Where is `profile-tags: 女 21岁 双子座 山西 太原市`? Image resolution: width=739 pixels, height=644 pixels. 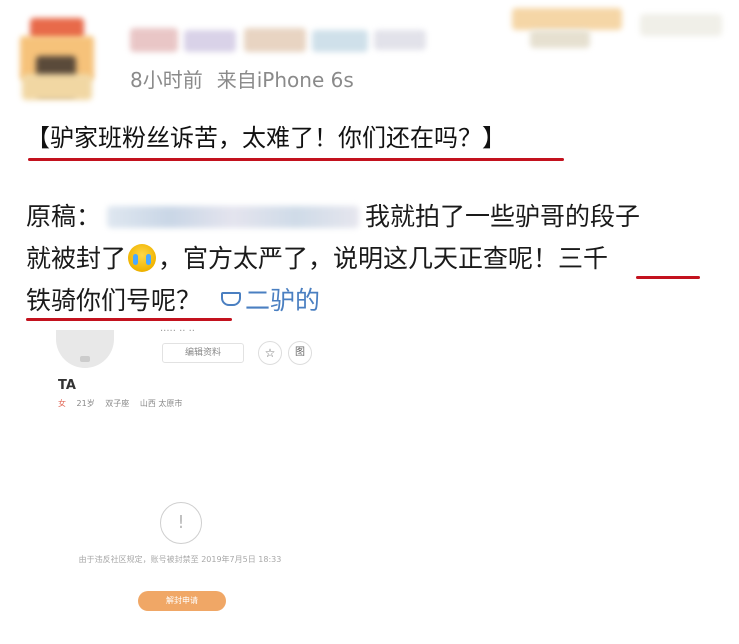
profile-tags: 女 21岁 双子座 山西 太原市 is located at coordinates (124, 403).